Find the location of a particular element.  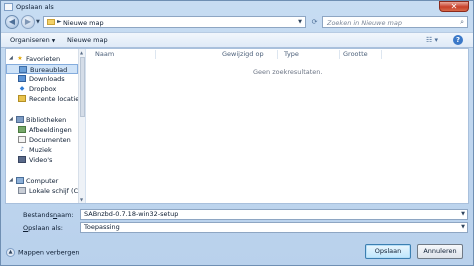

sidebar-group-label: Favorieten is located at coordinates (43, 59).